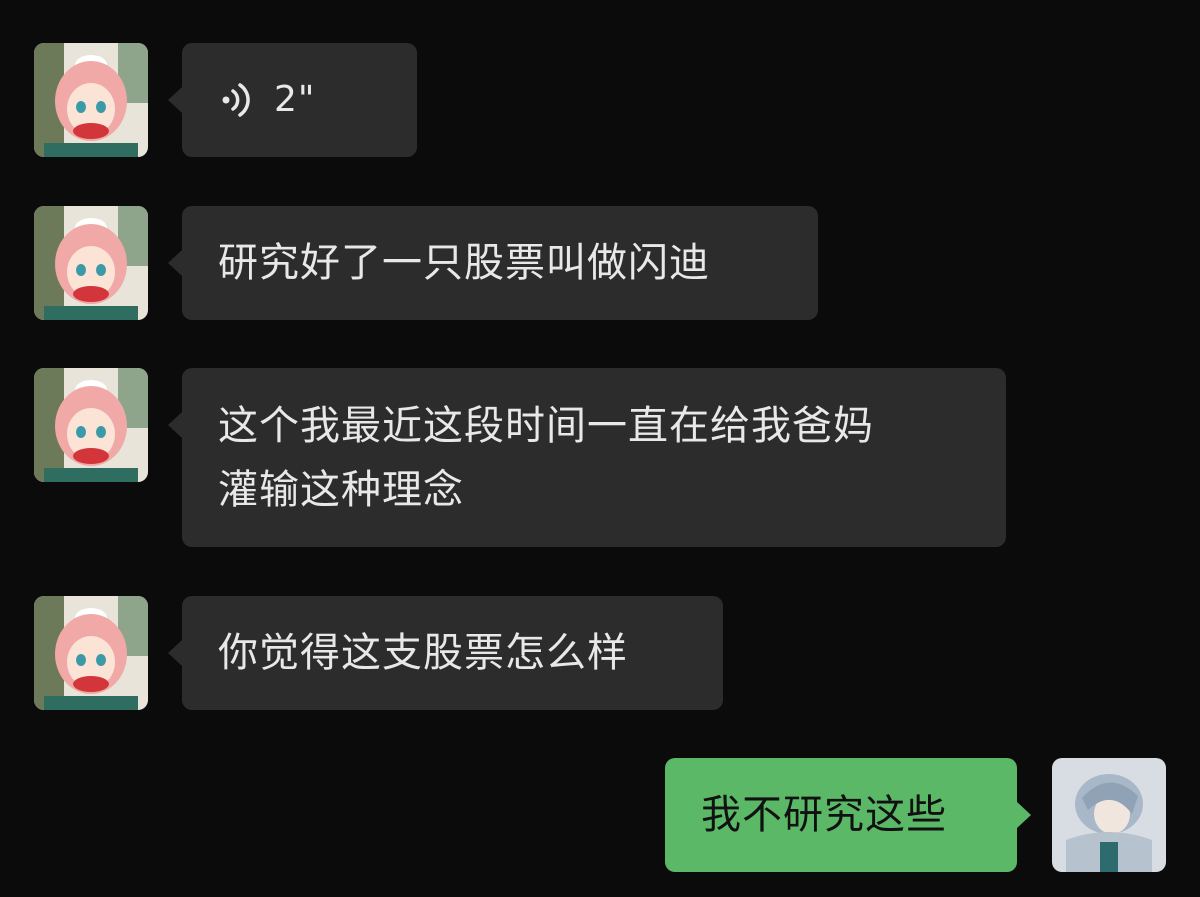 The width and height of the screenshot is (1200, 897). Describe the element at coordinates (546, 426) in the screenshot. I see `message-text-line-1: 这个我最近这段时间一直在给我爸妈` at that location.